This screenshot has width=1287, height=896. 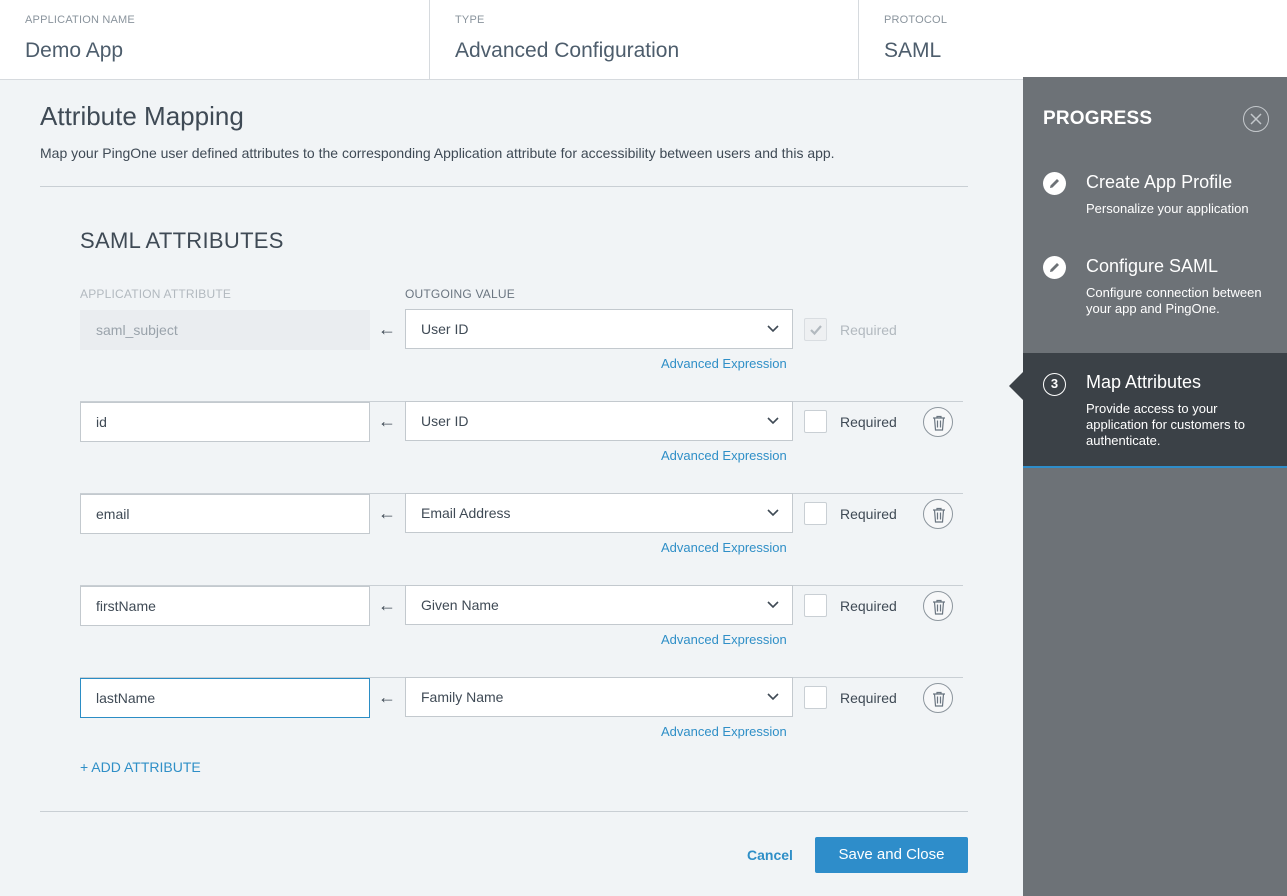 I want to click on close-button, so click(x=1256, y=119).